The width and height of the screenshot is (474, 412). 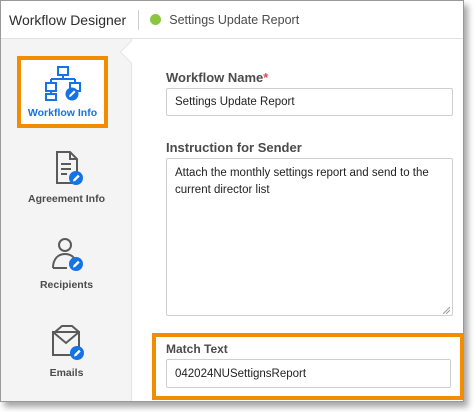 What do you see at coordinates (63, 85) in the screenshot?
I see `workflow-diagram-icon` at bounding box center [63, 85].